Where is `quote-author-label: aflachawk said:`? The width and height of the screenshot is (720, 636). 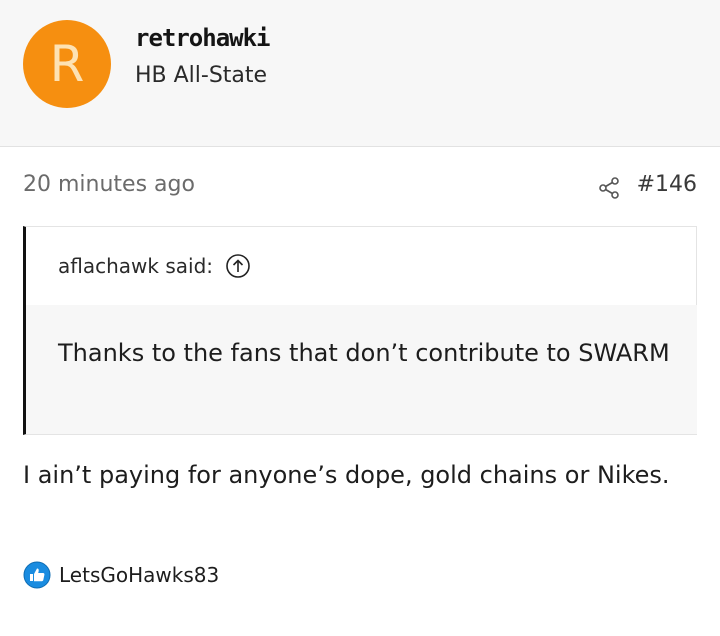
quote-author-label: aflachawk said: is located at coordinates (135, 266).